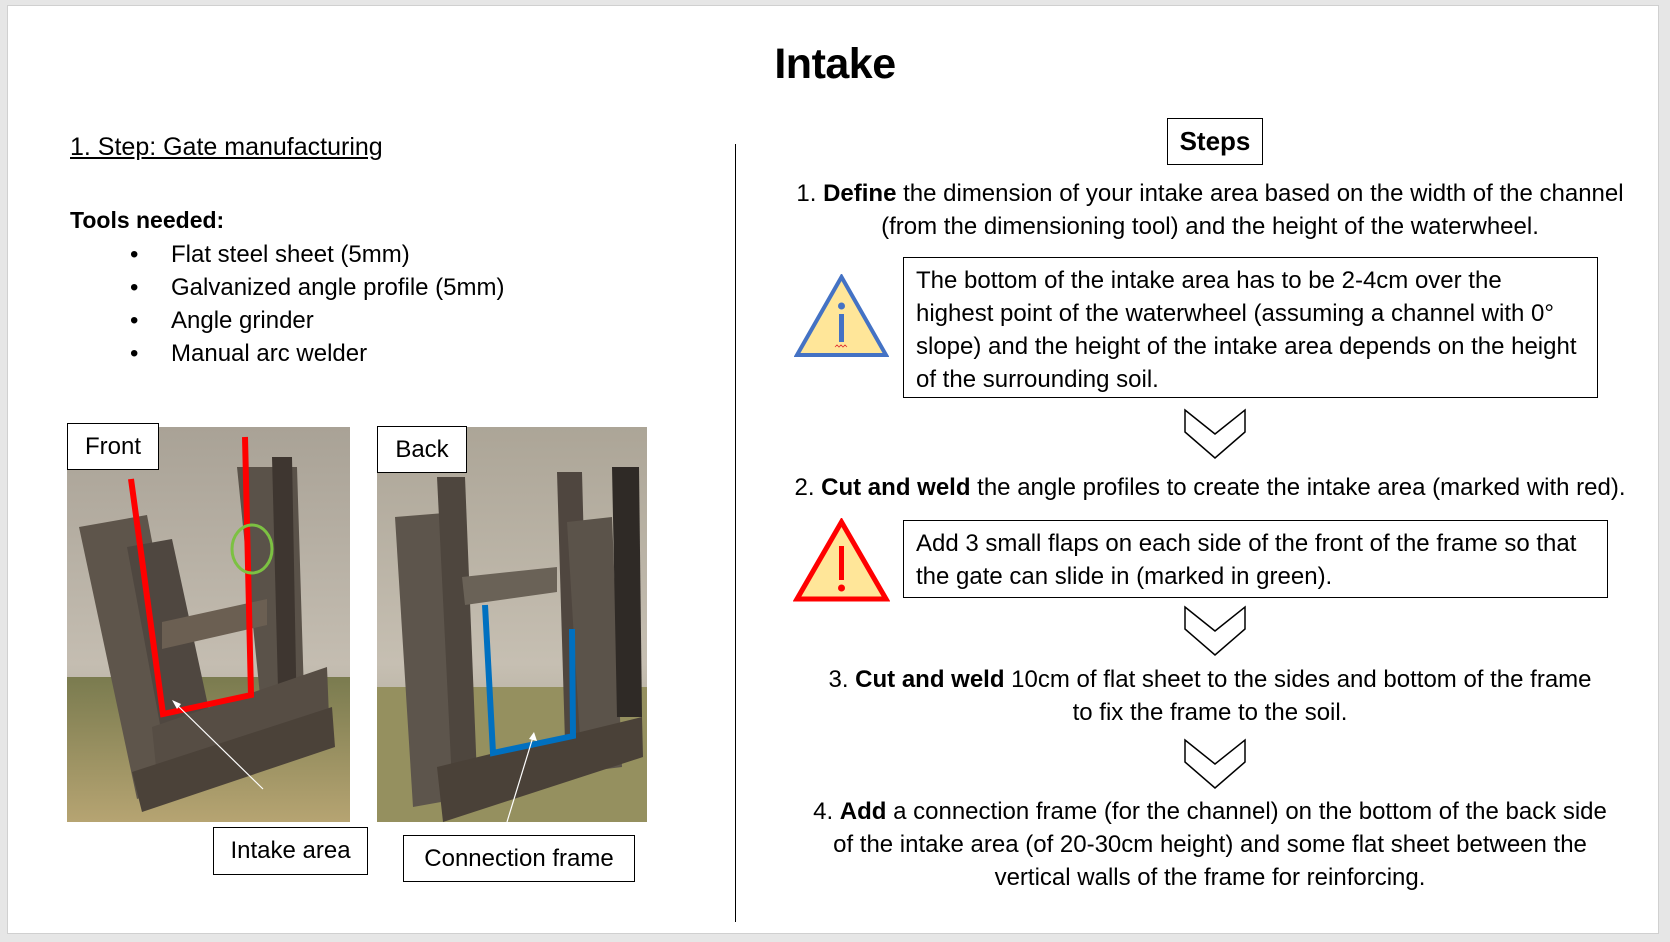  Describe the element at coordinates (290, 851) in the screenshot. I see `intake-area-label: Intake area` at that location.